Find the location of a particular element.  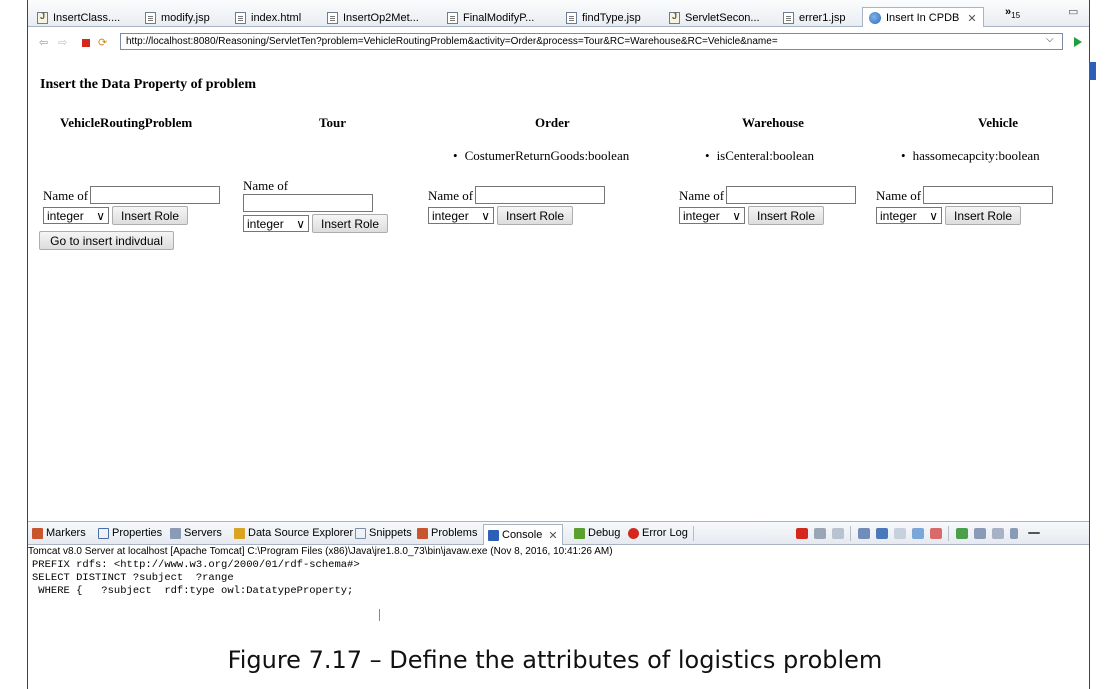

tab-findtype-jsp: findType.jsp is located at coordinates (603, 18).